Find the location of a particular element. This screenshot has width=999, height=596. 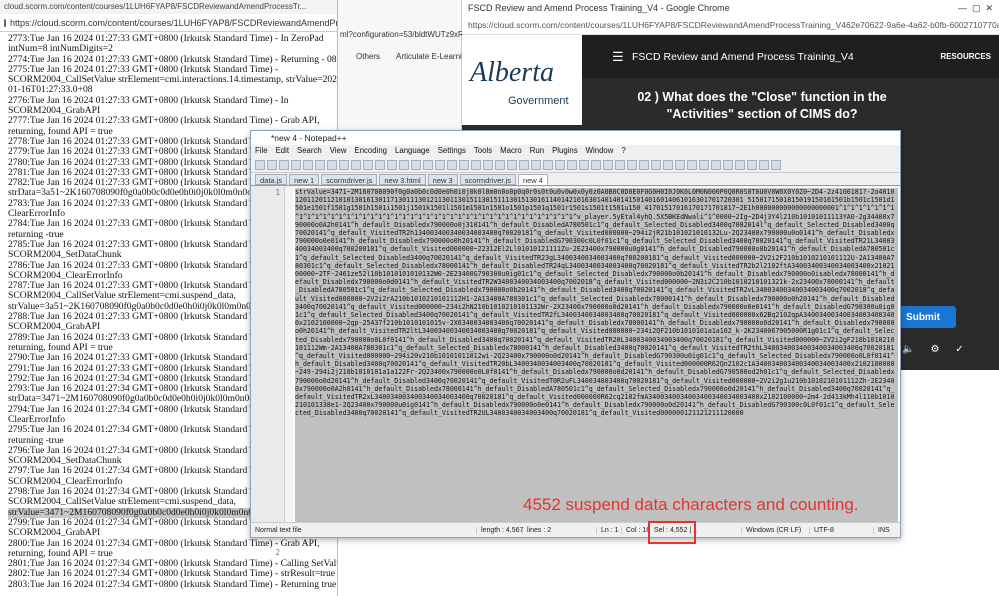

menu-item: View is located at coordinates (338, 151).